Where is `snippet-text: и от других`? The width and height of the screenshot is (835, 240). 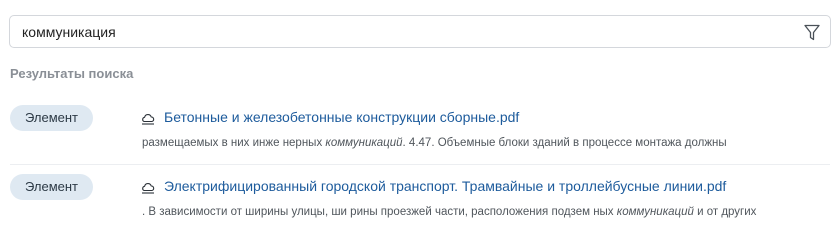
snippet-text: и от других is located at coordinates (725, 212).